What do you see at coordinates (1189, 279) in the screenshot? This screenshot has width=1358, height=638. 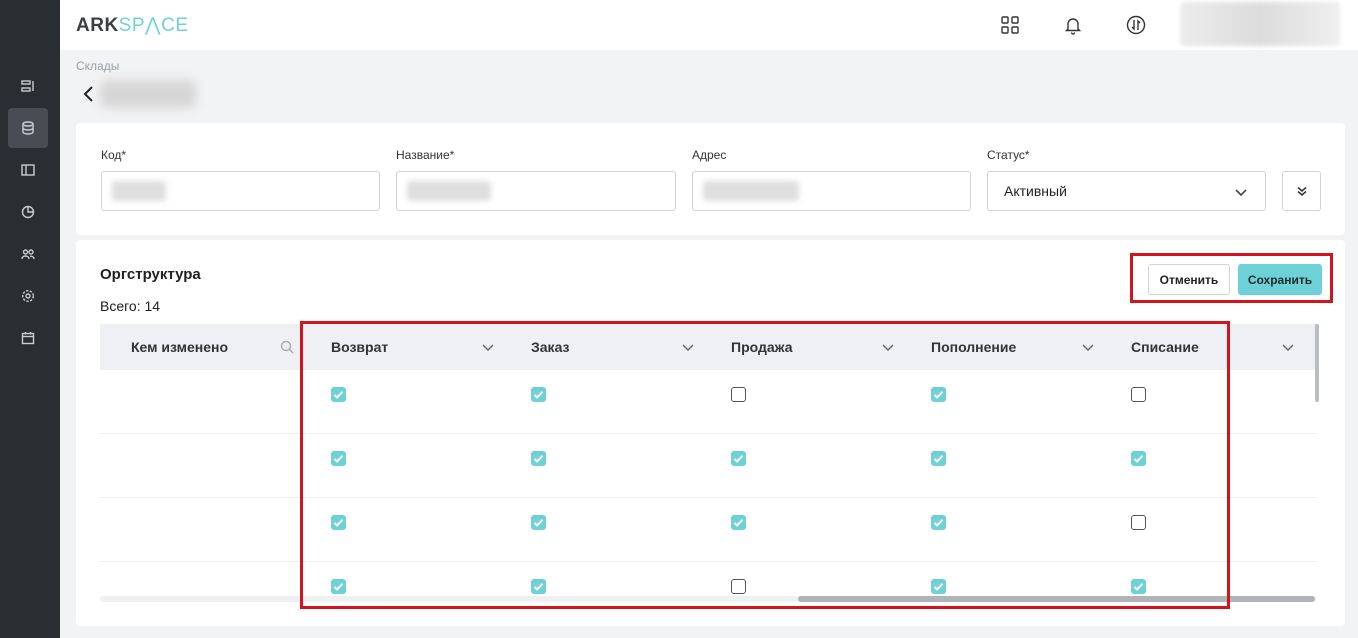 I see `cancel-button: Отменить` at bounding box center [1189, 279].